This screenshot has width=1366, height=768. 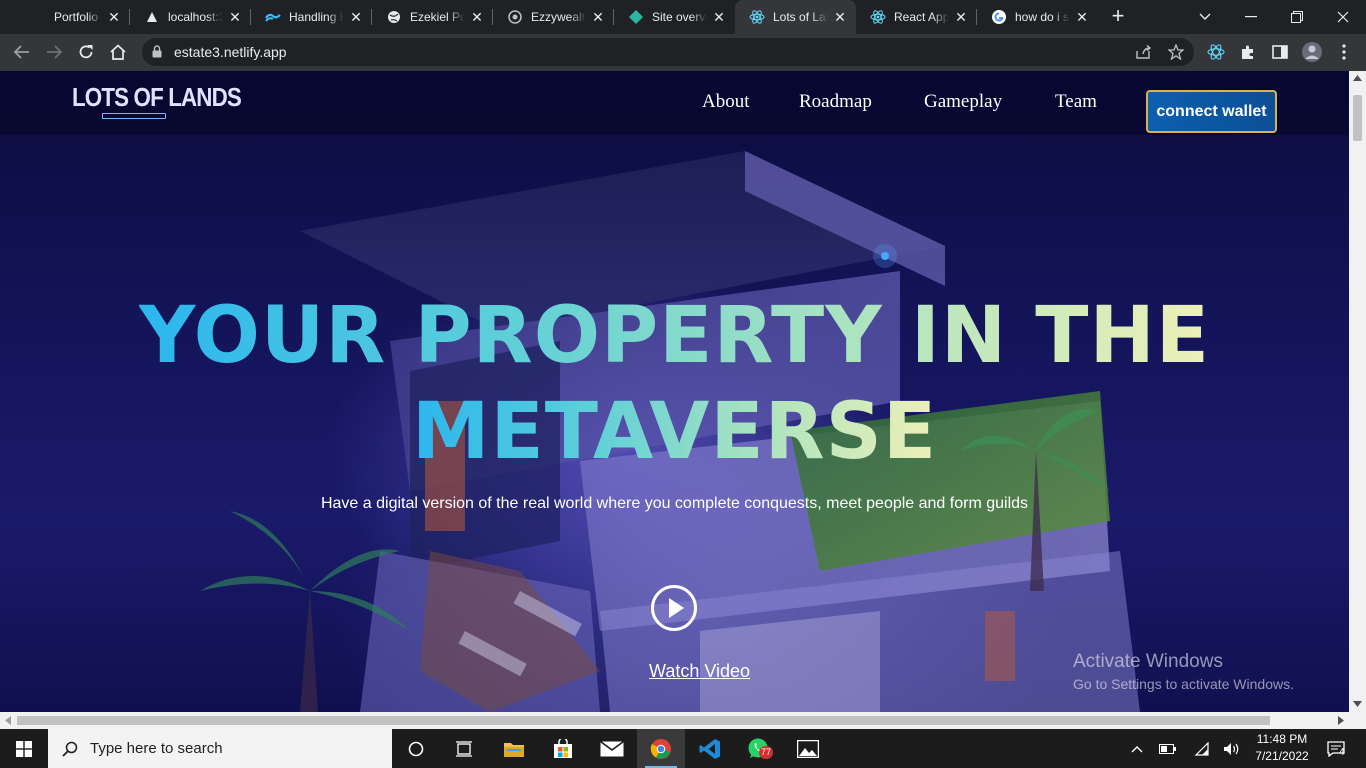 What do you see at coordinates (38, 17) in the screenshot?
I see `portfolio-icon` at bounding box center [38, 17].